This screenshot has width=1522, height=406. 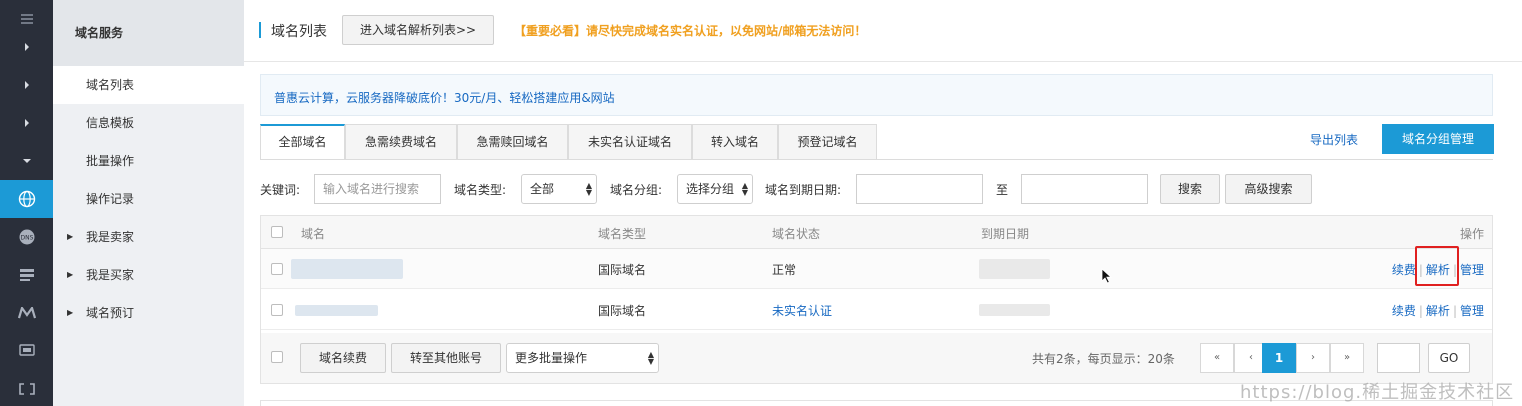 I want to click on sidebar-item-seller: ▶ 我是卖家, so click(x=148, y=237).